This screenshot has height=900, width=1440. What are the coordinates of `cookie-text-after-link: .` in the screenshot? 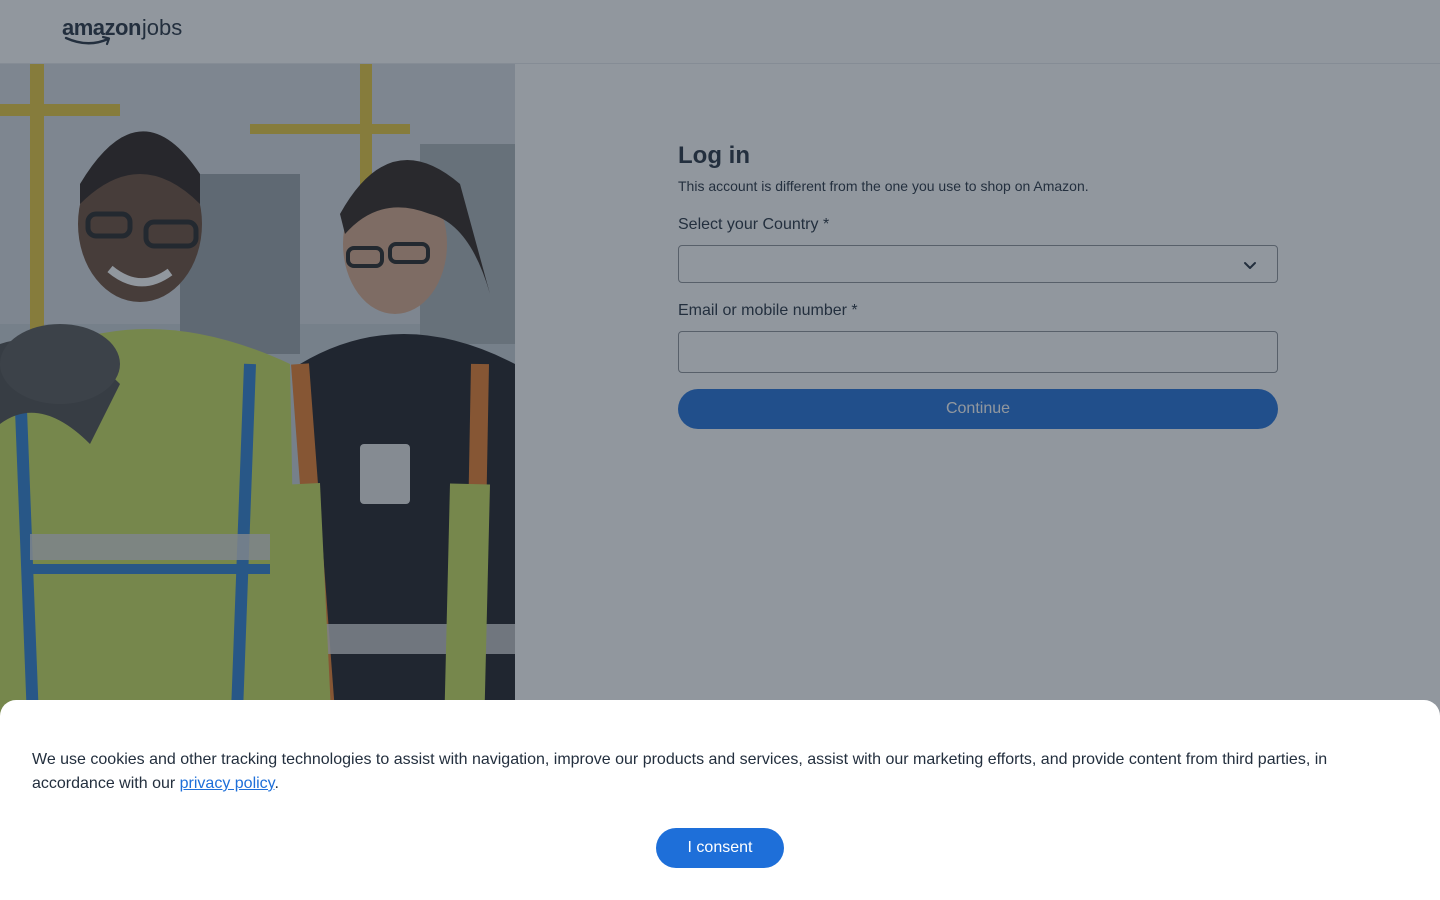 It's located at (276, 783).